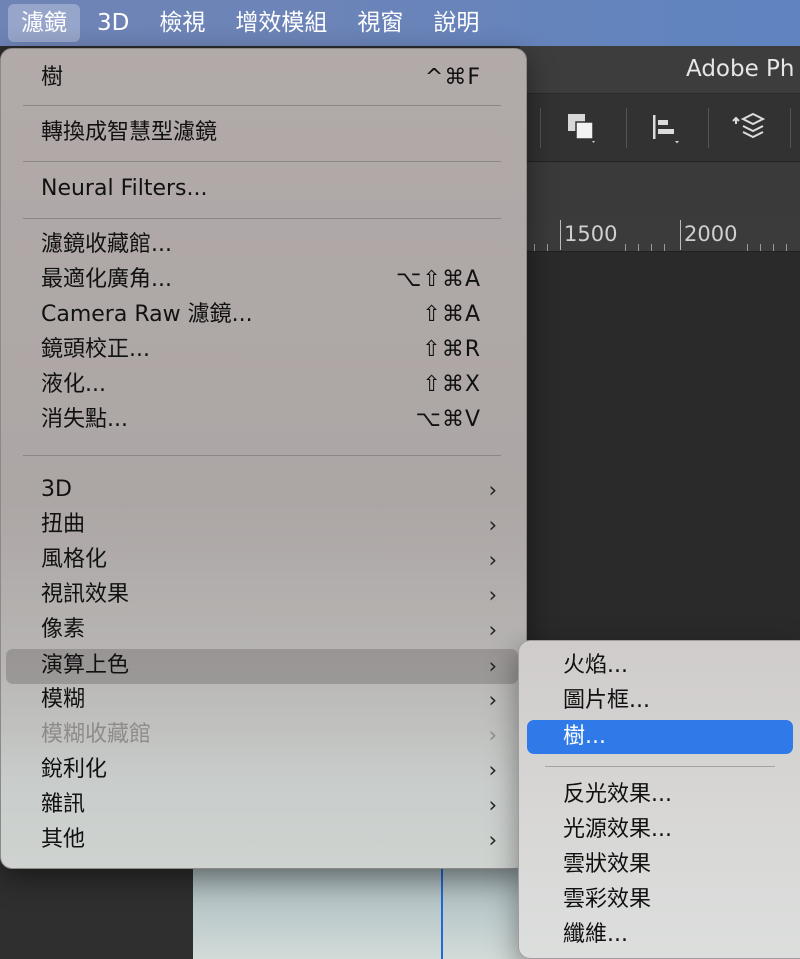 The height and width of the screenshot is (959, 800). What do you see at coordinates (113, 23) in the screenshot?
I see `menubar-3d: 3D` at bounding box center [113, 23].